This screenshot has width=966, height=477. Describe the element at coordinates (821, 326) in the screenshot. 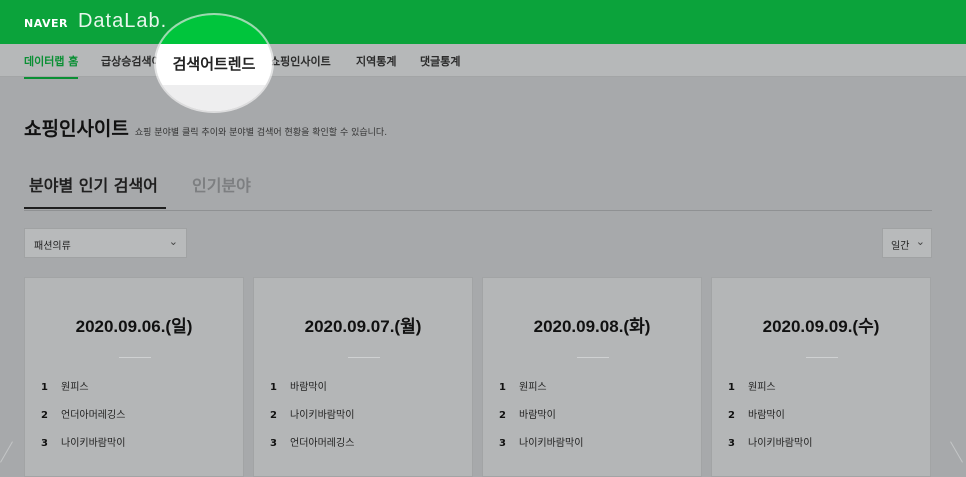

I see `card-date: 2020.09.09.(수)` at that location.